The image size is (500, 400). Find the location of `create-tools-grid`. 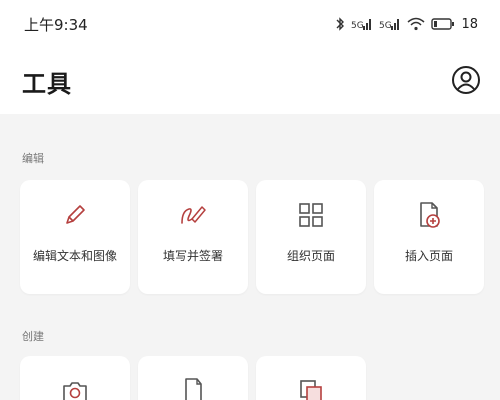

create-tools-grid is located at coordinates (193, 378).